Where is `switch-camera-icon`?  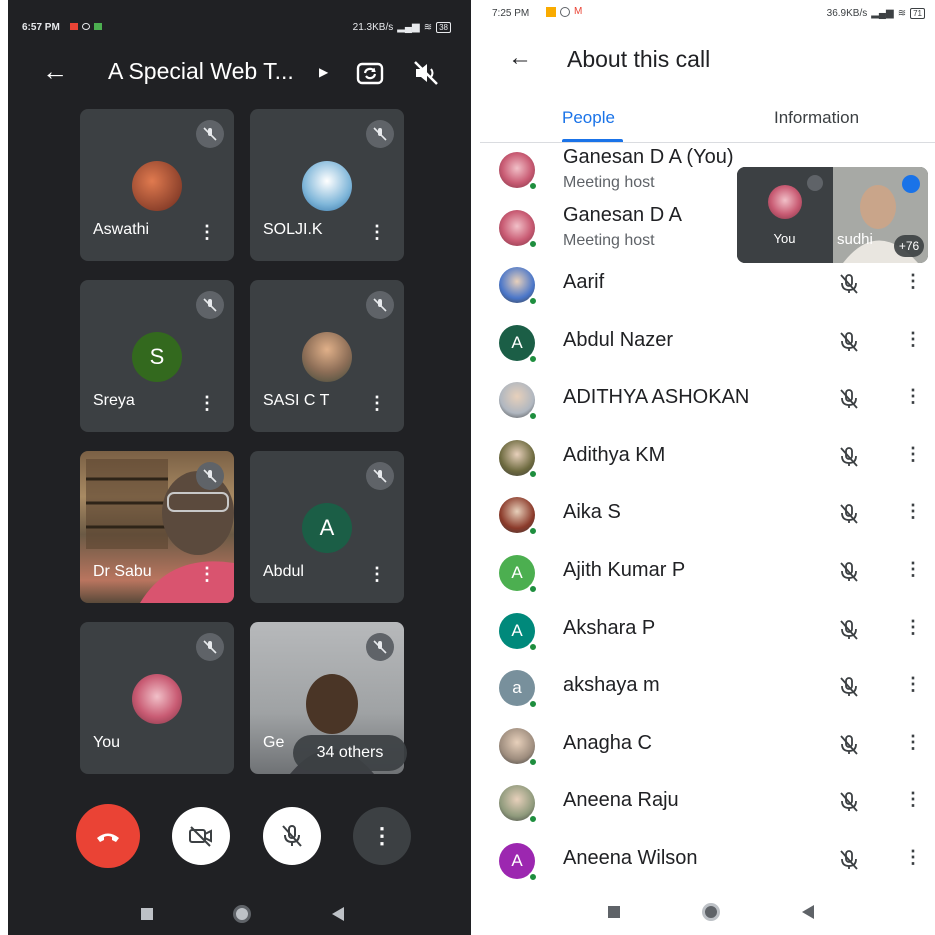 switch-camera-icon is located at coordinates (370, 73).